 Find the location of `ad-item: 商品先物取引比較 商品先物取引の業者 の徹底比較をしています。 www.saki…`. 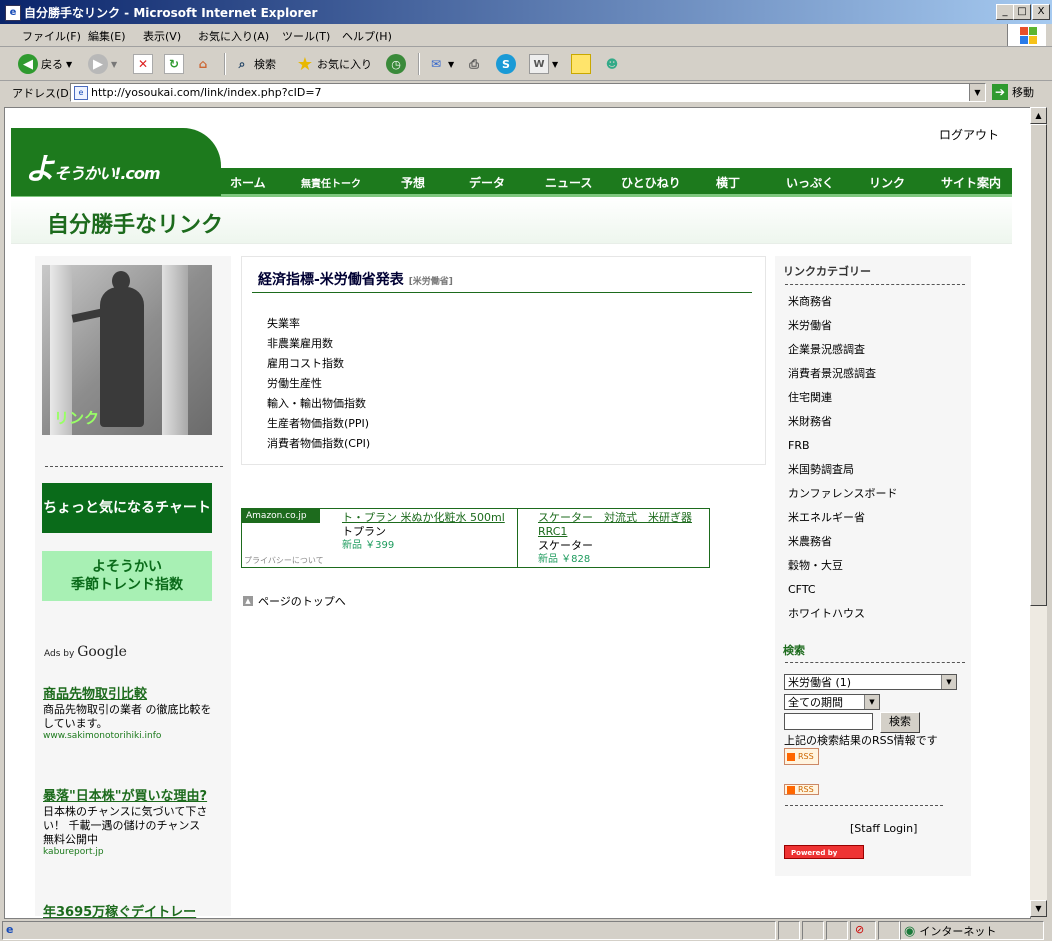

ad-item: 商品先物取引比較 商品先物取引の業者 の徹底比較をしています。 www.saki… is located at coordinates (128, 714).